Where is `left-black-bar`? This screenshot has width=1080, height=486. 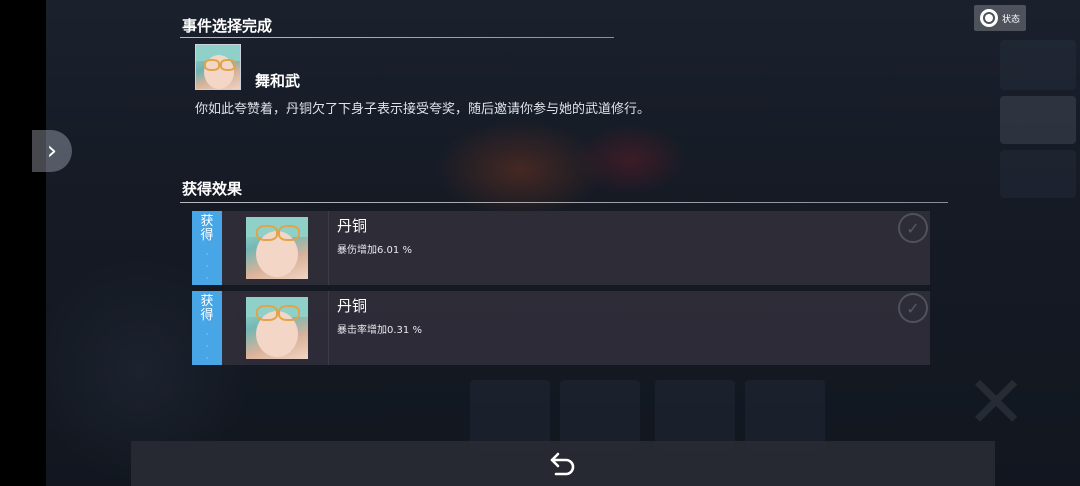
left-black-bar is located at coordinates (23, 243).